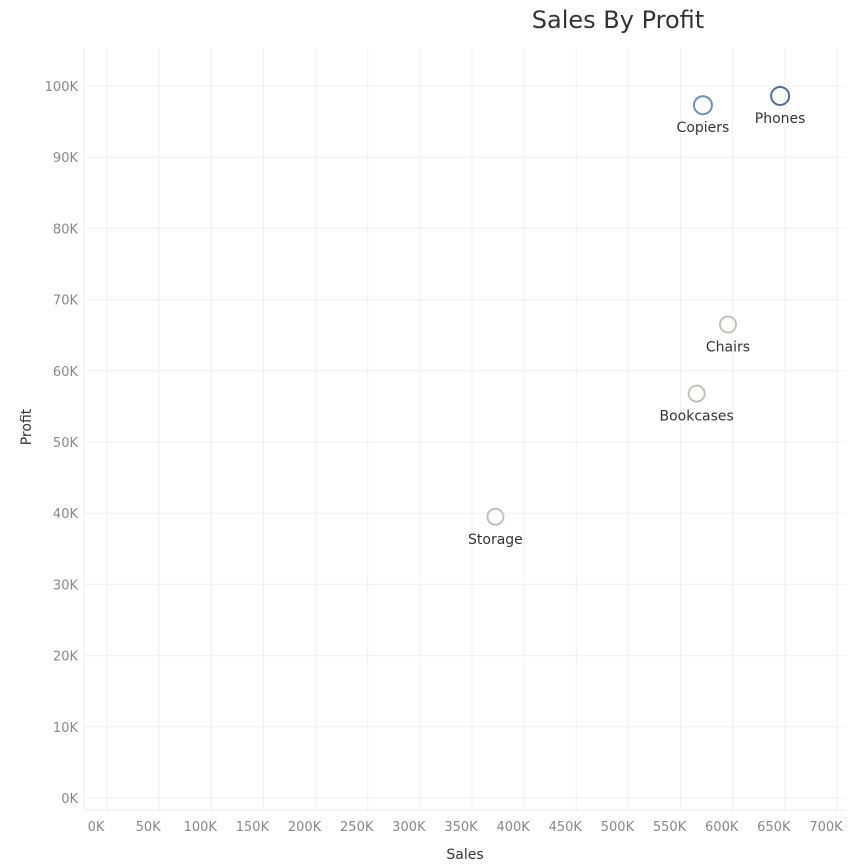 This screenshot has height=867, width=861. What do you see at coordinates (149, 827) in the screenshot?
I see `x-tick-label: 50K` at bounding box center [149, 827].